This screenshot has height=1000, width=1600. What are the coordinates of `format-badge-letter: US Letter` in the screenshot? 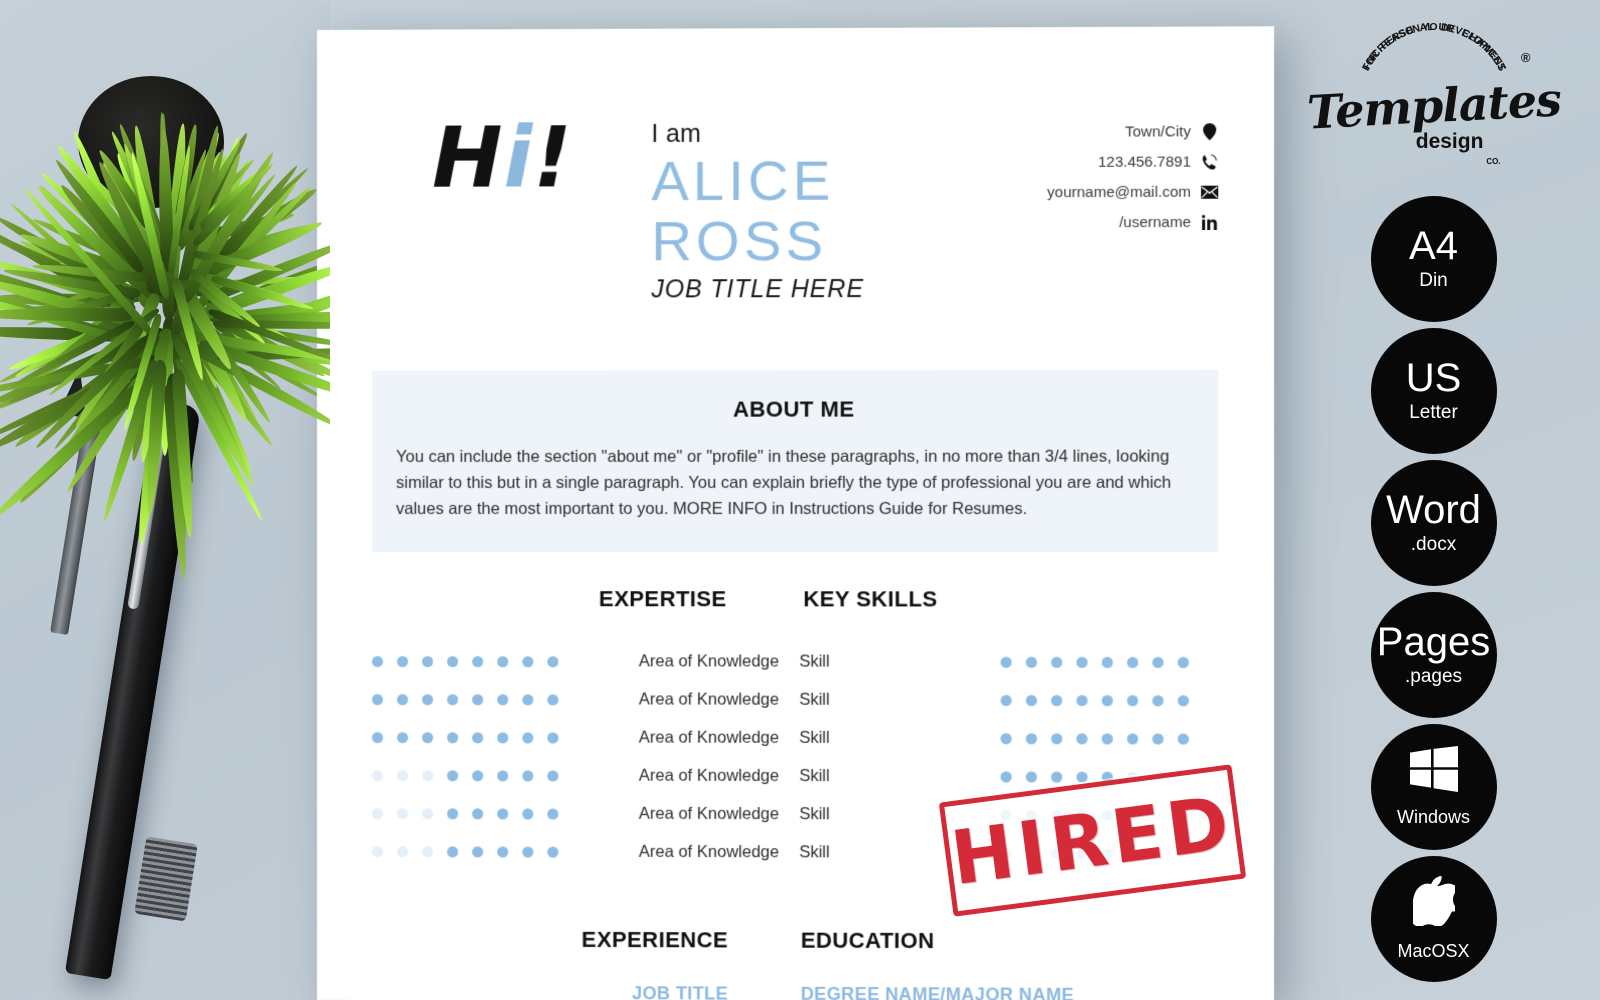 It's located at (1433, 391).